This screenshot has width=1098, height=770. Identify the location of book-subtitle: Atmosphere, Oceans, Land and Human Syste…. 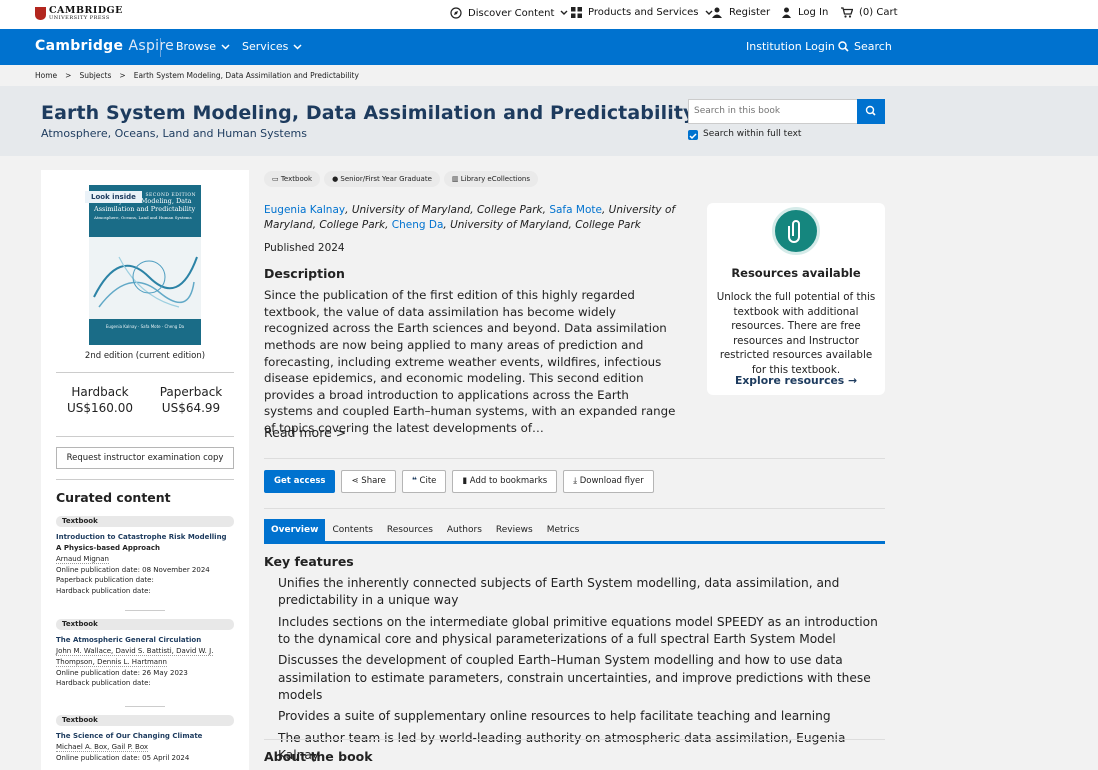
(174, 133).